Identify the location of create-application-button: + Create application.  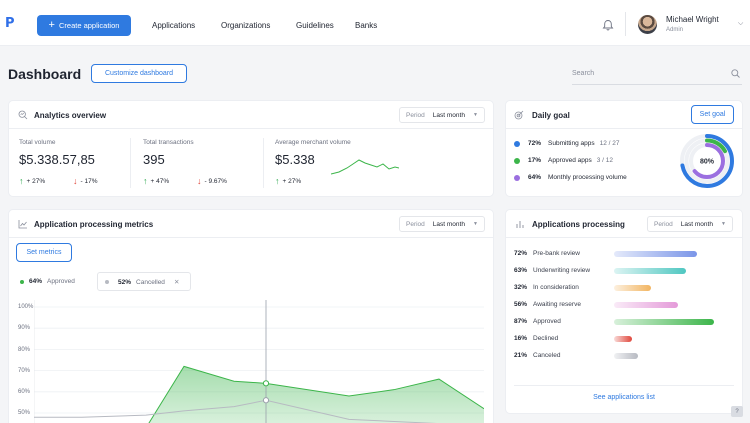
(84, 25).